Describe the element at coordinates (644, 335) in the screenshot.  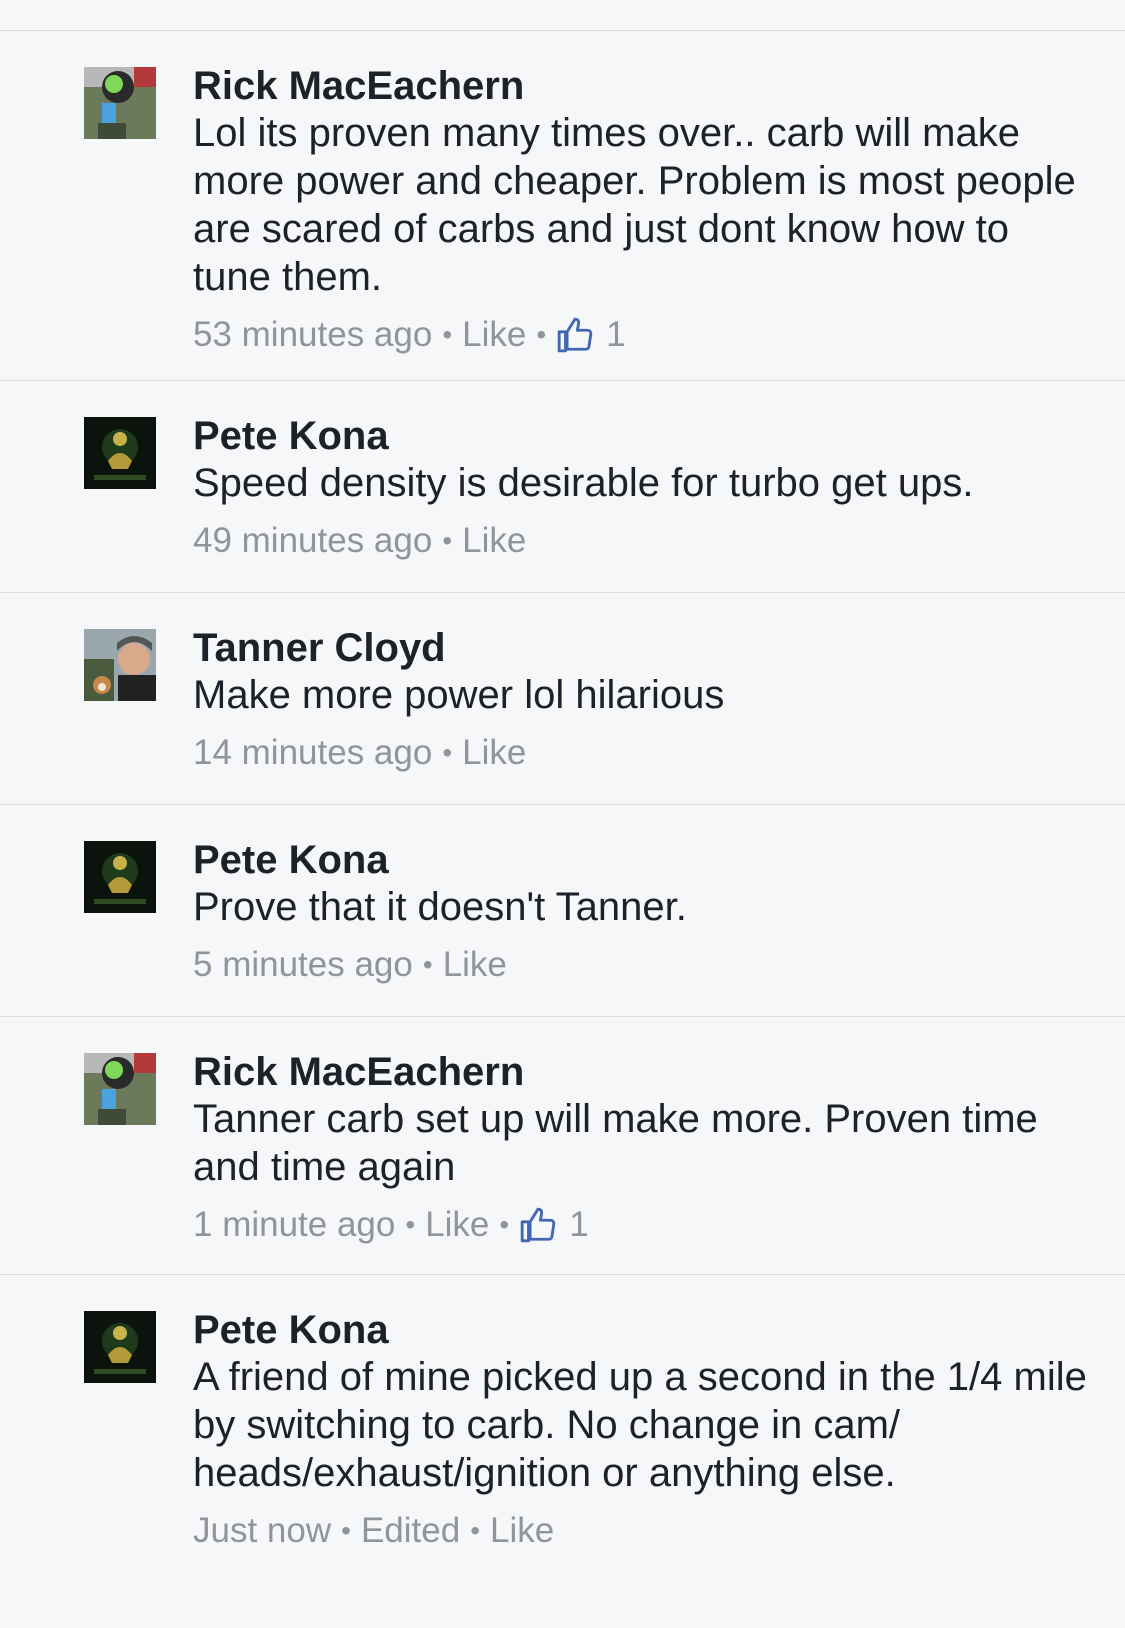
I see `comment-meta: 53 minutes ago • Like • 1` at that location.